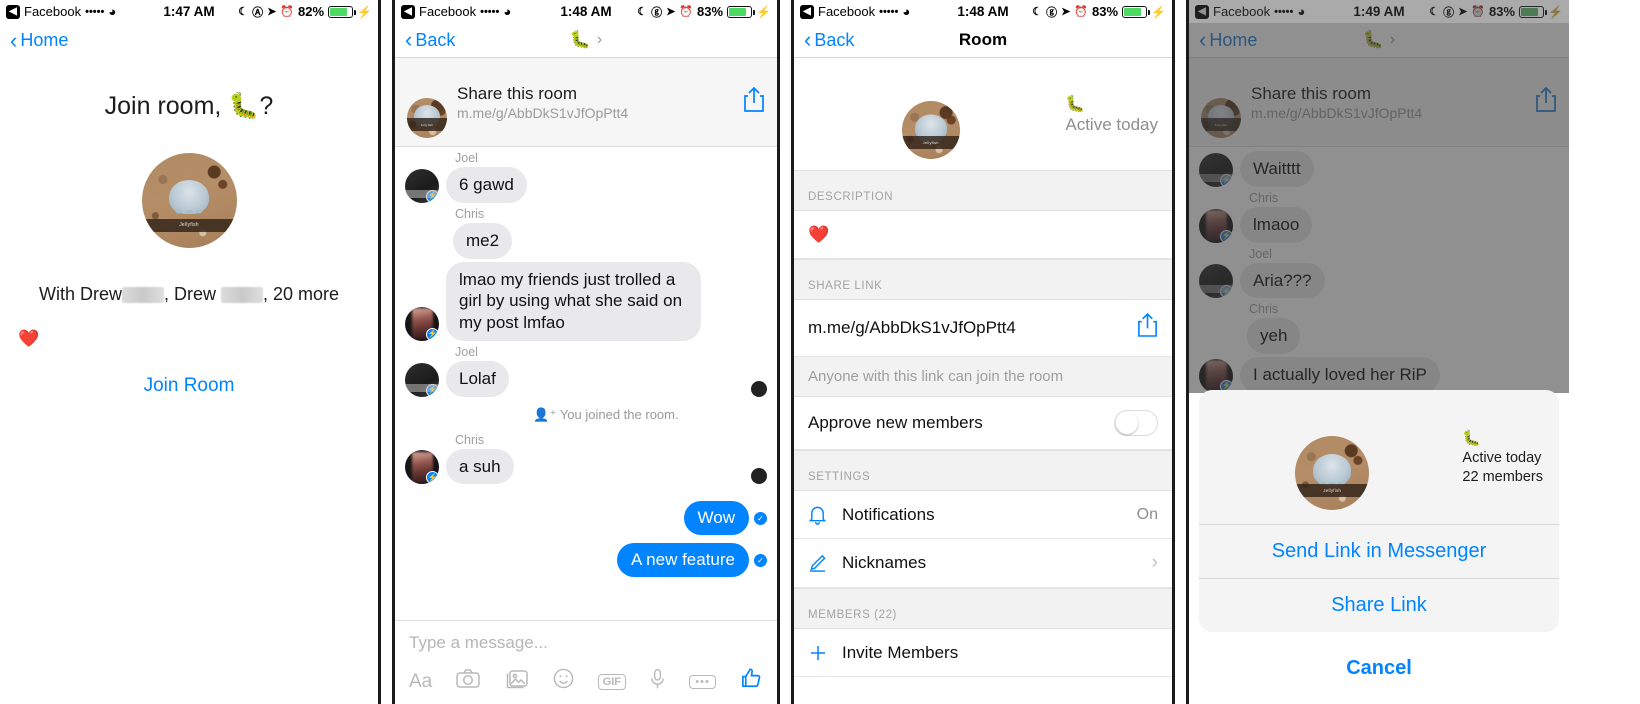 This screenshot has height=704, width=1640. Describe the element at coordinates (189, 40) in the screenshot. I see `nav-bar: ‹ Home` at that location.